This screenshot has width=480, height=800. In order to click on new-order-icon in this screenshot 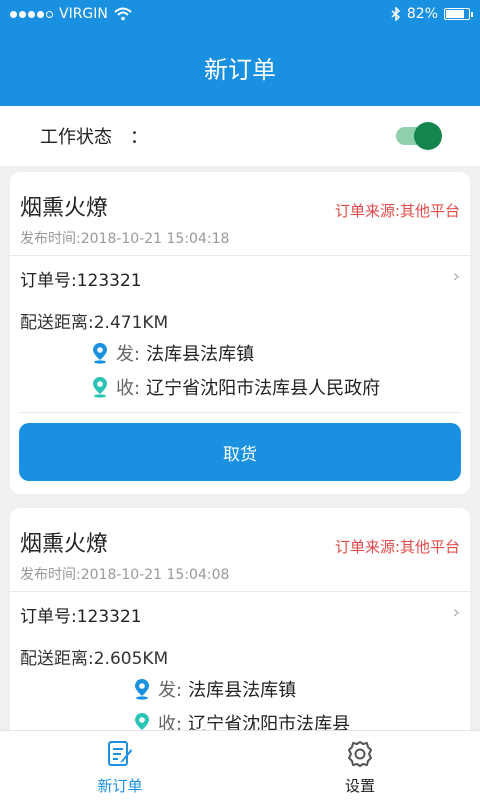, I will do `click(120, 753)`.